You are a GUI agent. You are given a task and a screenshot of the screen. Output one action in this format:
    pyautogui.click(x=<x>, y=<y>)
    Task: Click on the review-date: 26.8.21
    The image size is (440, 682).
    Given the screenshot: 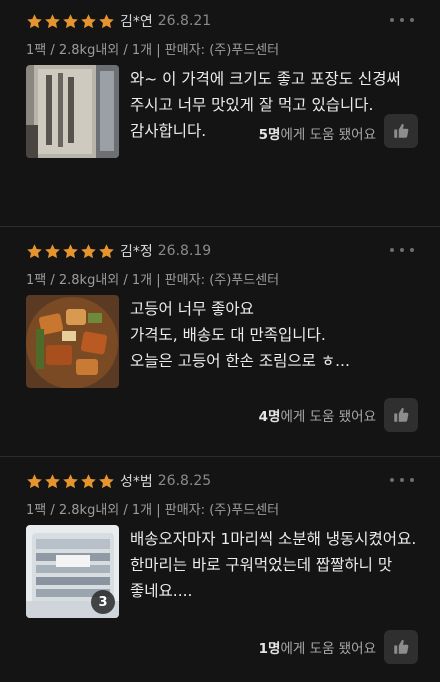 What is the action you would take?
    pyautogui.click(x=184, y=21)
    